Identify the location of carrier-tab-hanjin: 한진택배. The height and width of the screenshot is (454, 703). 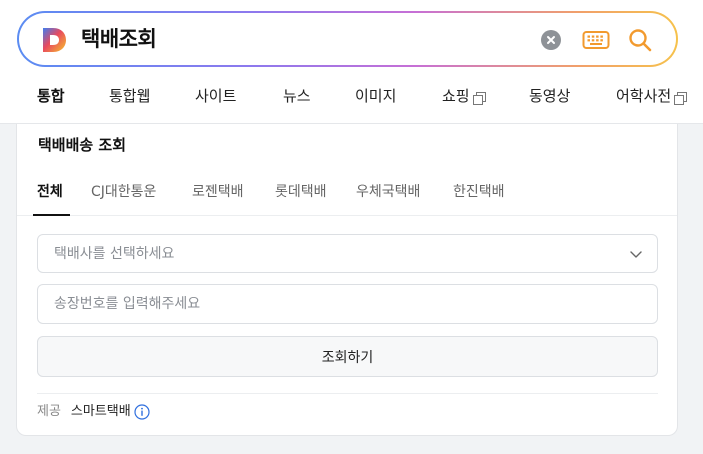
(479, 192).